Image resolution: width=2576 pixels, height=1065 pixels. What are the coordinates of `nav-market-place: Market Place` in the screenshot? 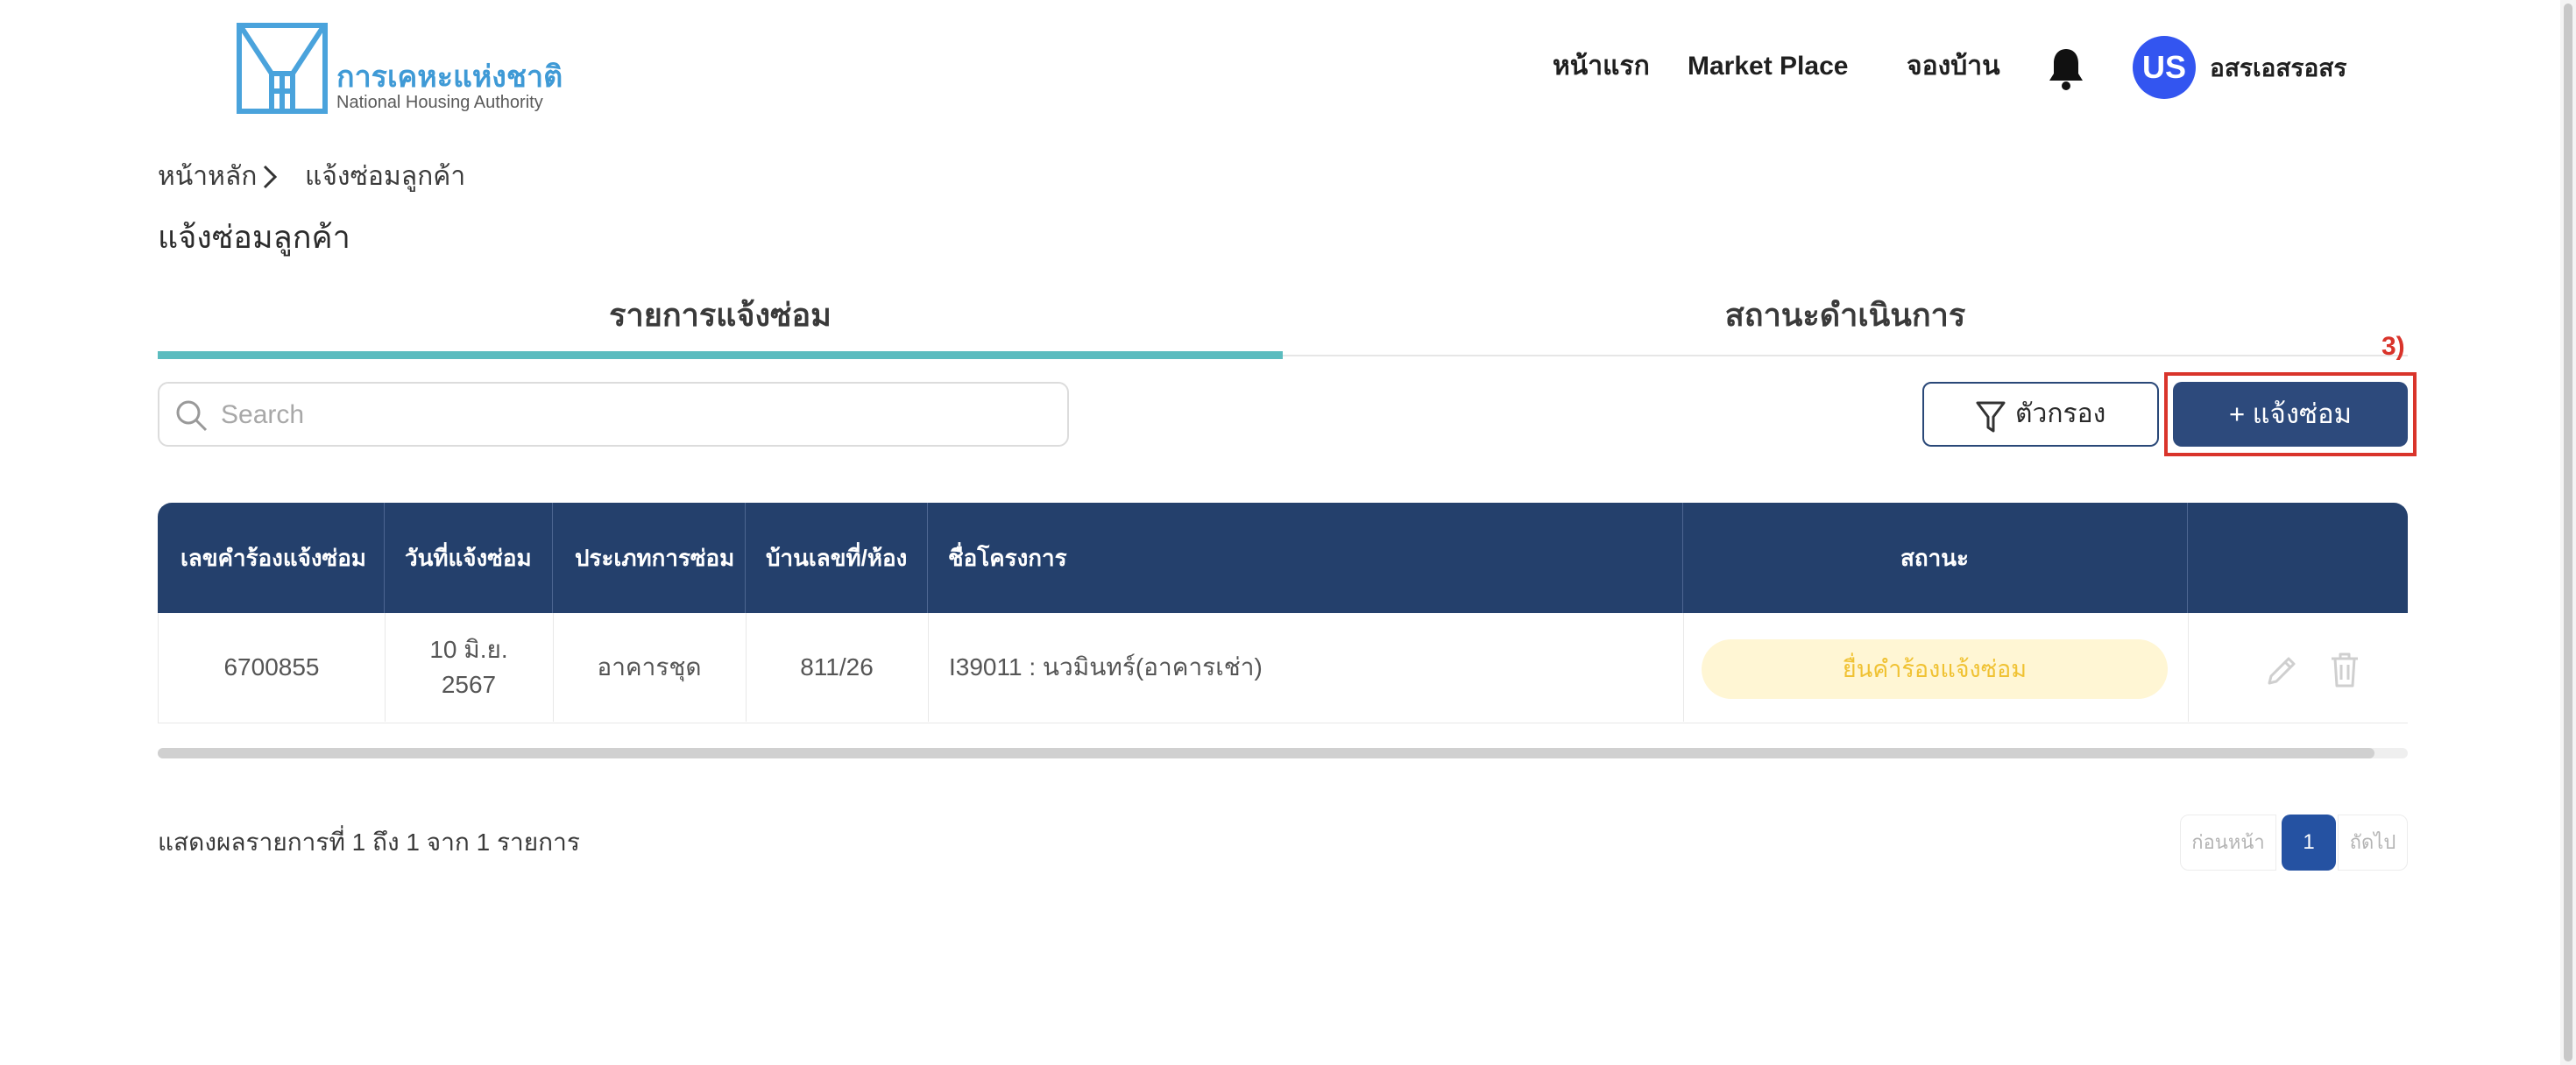 It's located at (1768, 66).